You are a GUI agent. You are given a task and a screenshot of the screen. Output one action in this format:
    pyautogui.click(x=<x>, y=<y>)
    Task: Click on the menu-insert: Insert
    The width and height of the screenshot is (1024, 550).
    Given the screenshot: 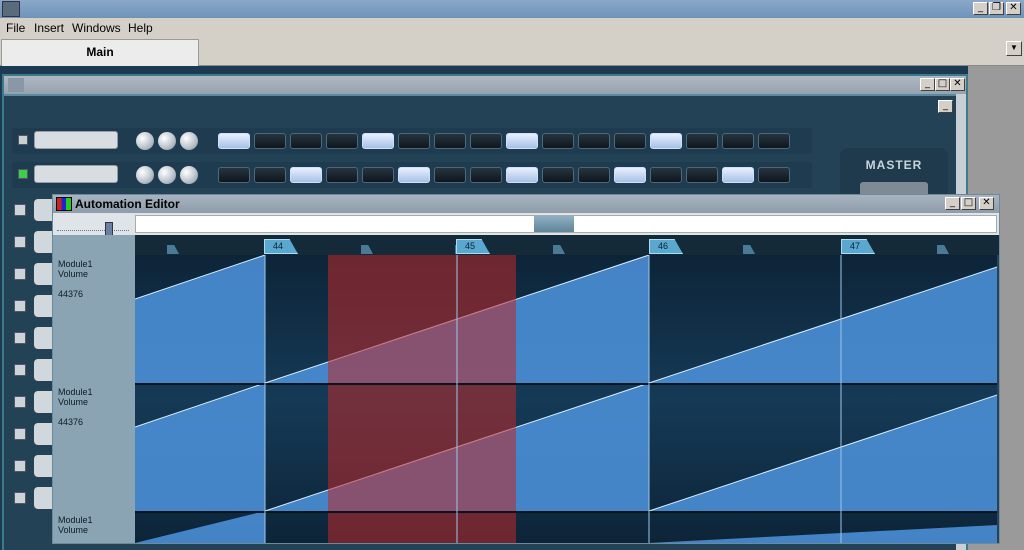 What is the action you would take?
    pyautogui.click(x=49, y=28)
    